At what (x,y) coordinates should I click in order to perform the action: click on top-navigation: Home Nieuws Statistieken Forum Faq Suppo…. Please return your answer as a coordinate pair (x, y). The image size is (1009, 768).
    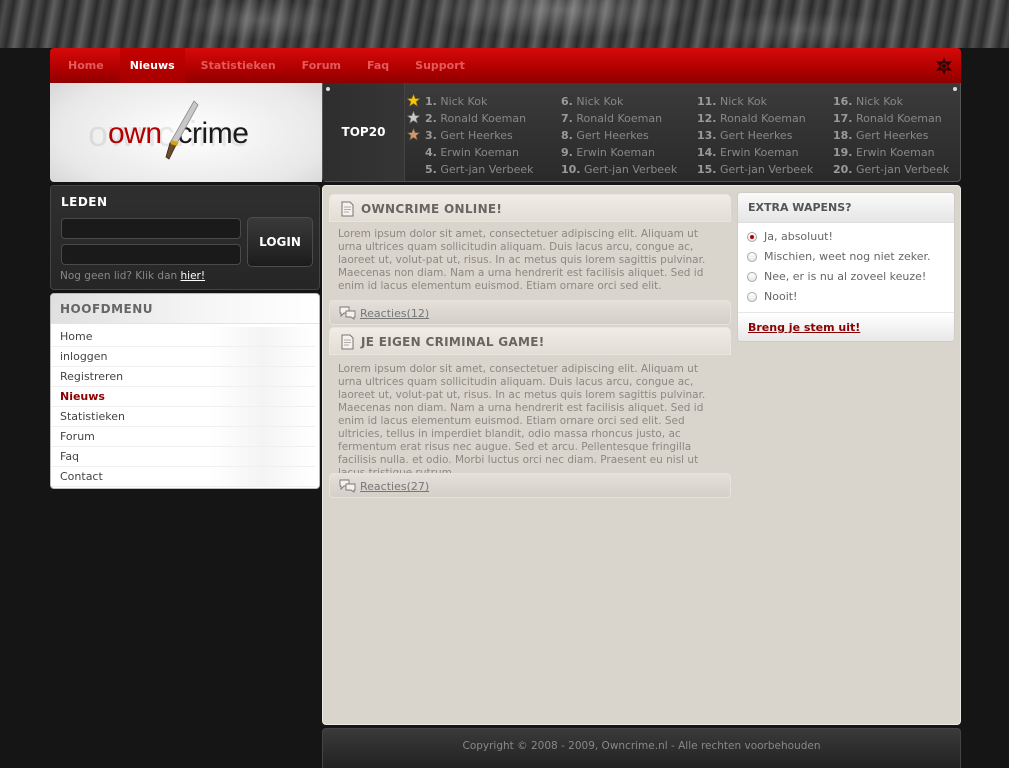
    Looking at the image, I should click on (505, 65).